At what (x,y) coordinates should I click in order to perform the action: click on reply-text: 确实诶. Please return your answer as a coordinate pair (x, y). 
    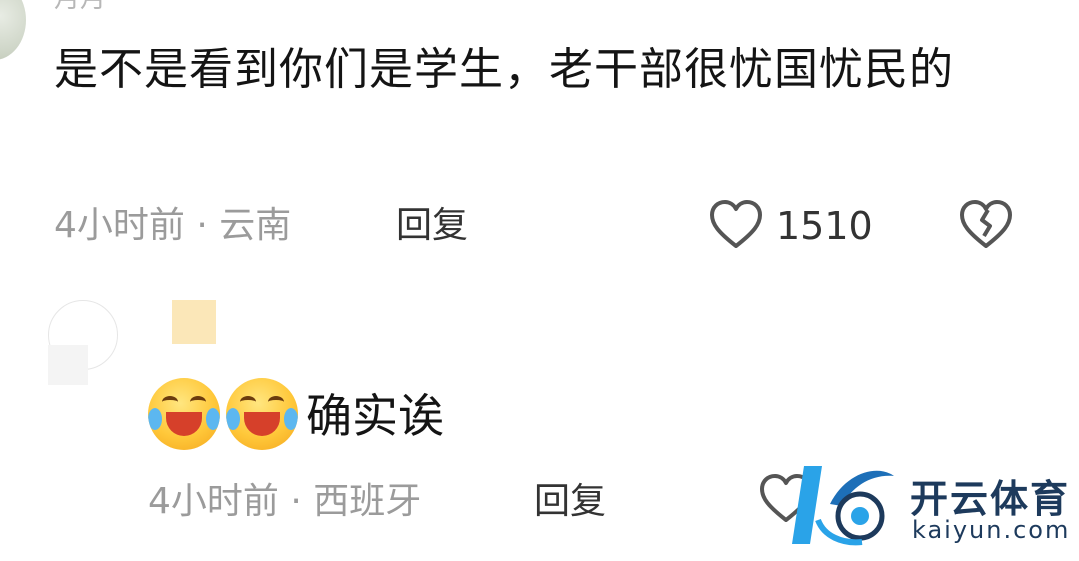
    Looking at the image, I should click on (375, 416).